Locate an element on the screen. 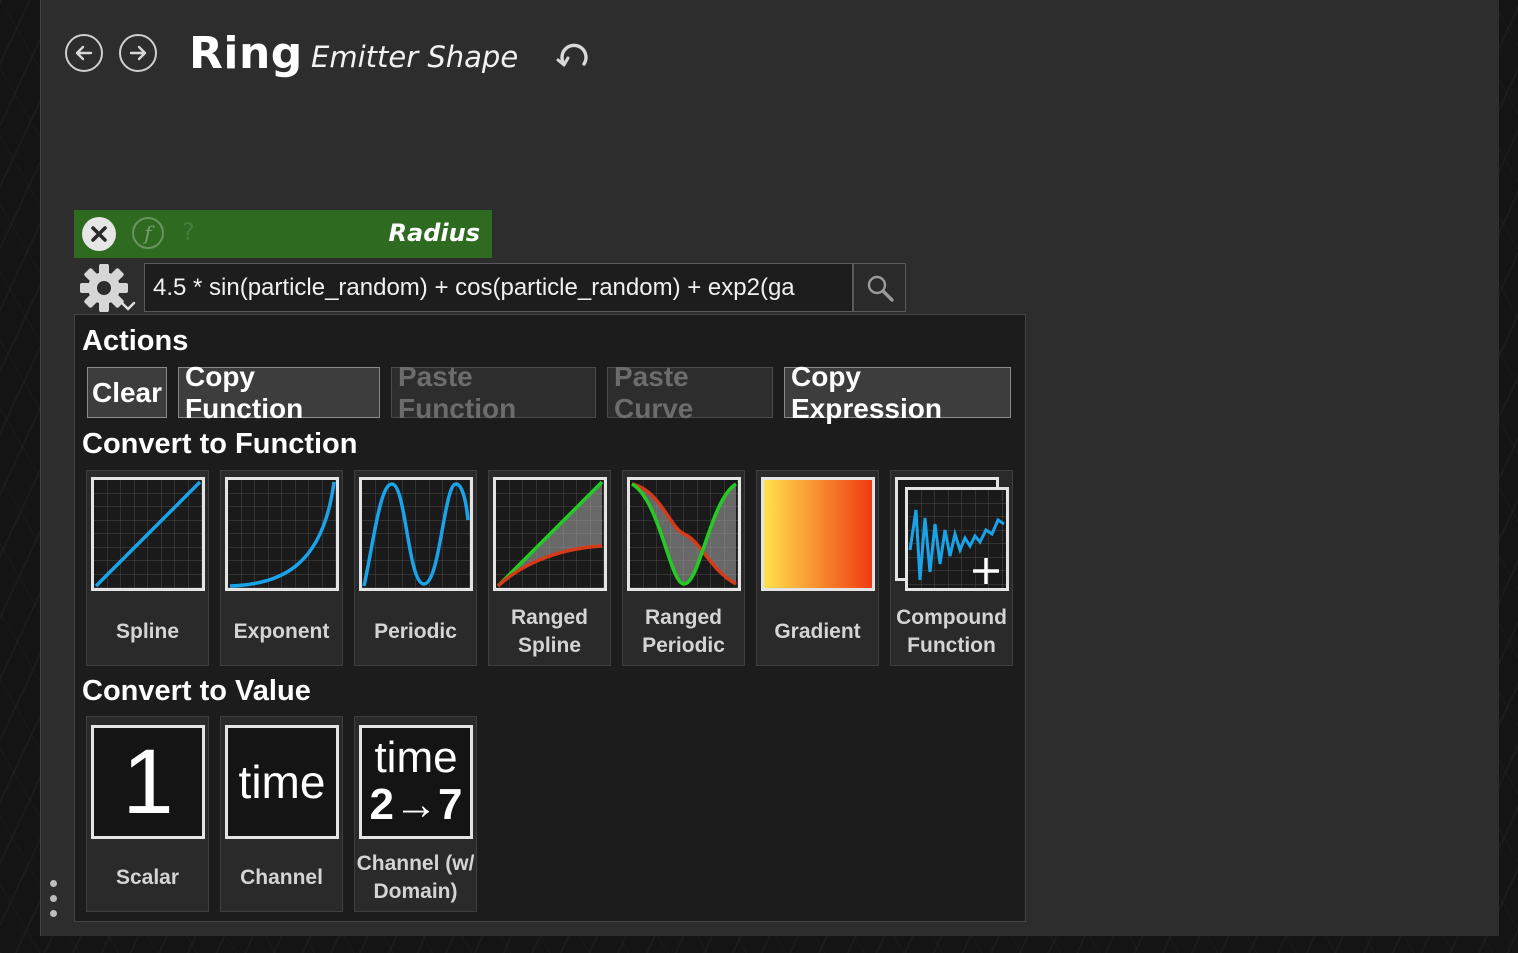 The image size is (1518, 953). settings-menu-button is located at coordinates (109, 289).